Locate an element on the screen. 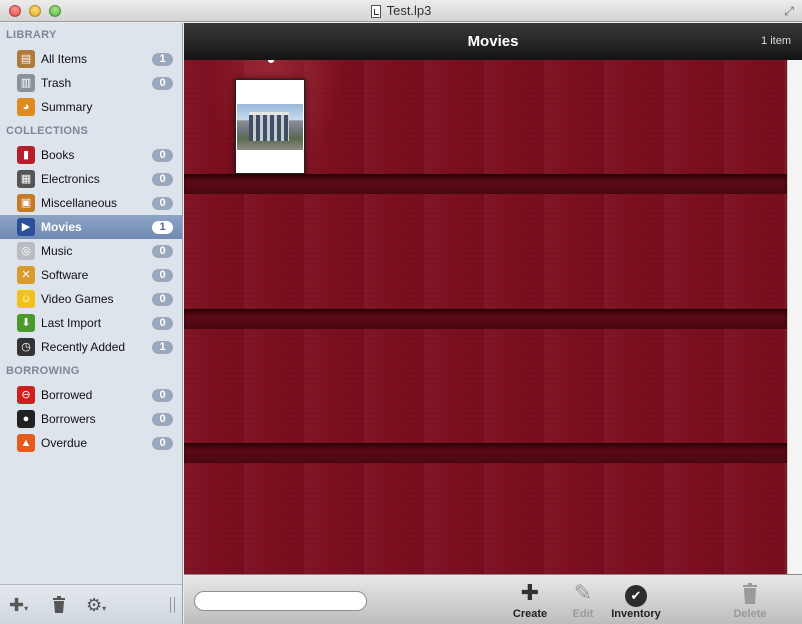  sidebar-section-header: BORROWING is located at coordinates (43, 371).